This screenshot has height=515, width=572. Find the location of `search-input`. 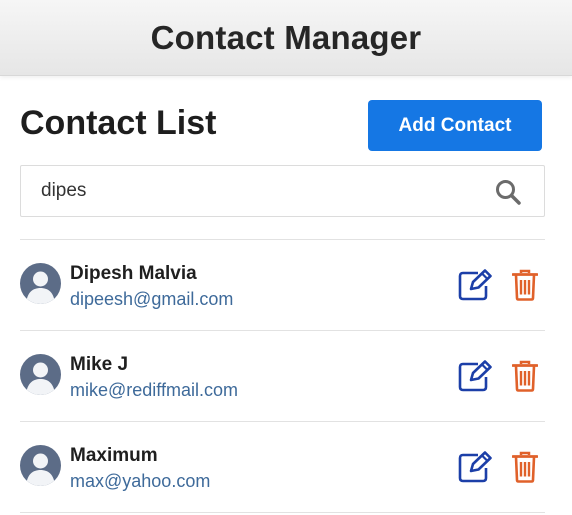

search-input is located at coordinates (261, 191).